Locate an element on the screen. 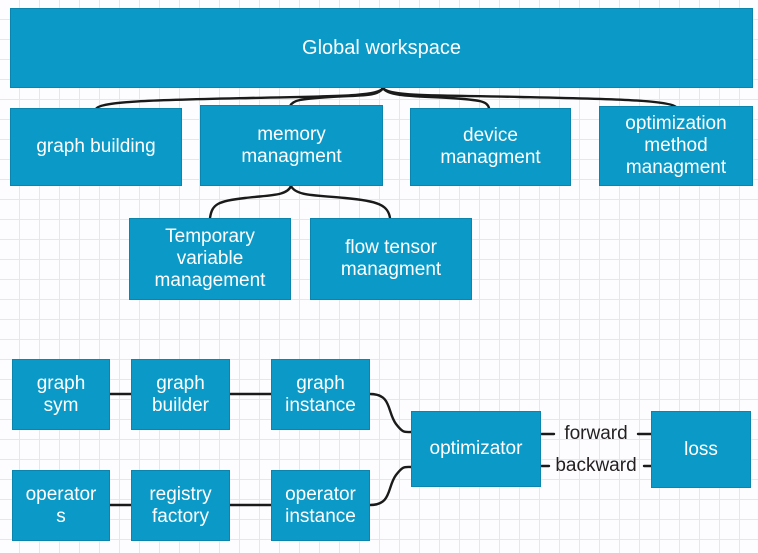  node-registry-factory-label: registry factory is located at coordinates (180, 505).